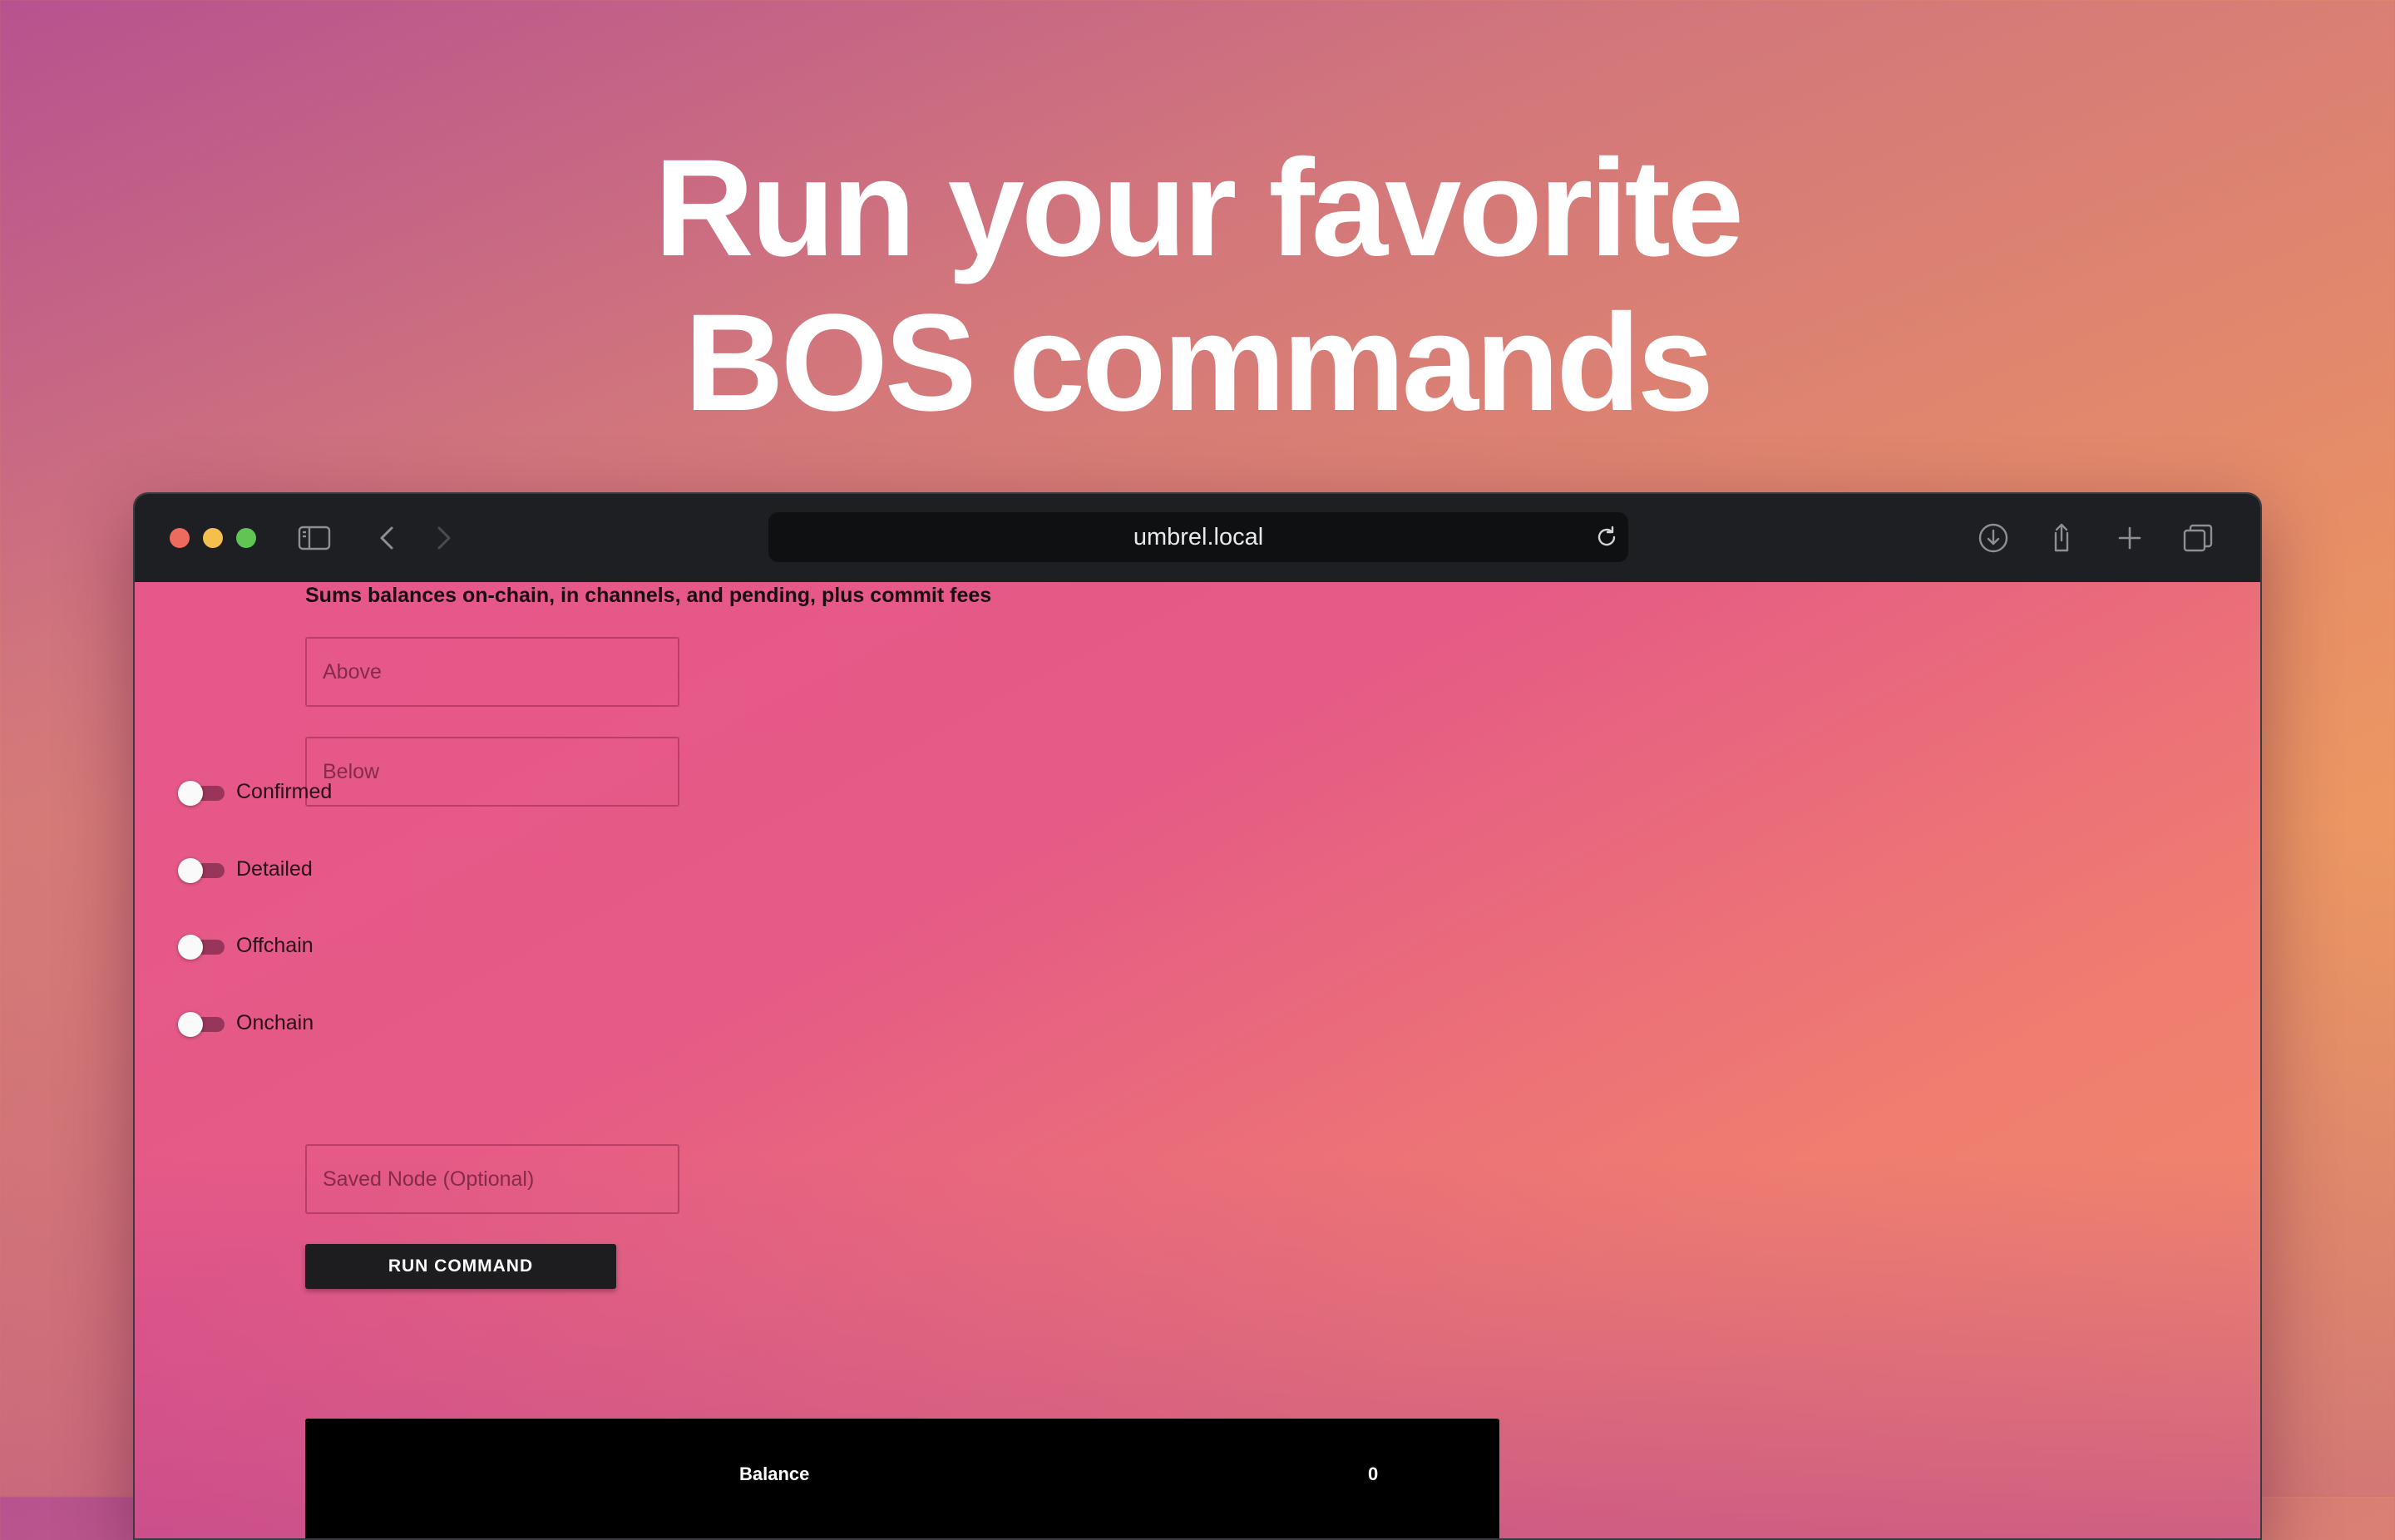 The width and height of the screenshot is (2395, 1540). Describe the element at coordinates (2061, 538) in the screenshot. I see `share-icon` at that location.